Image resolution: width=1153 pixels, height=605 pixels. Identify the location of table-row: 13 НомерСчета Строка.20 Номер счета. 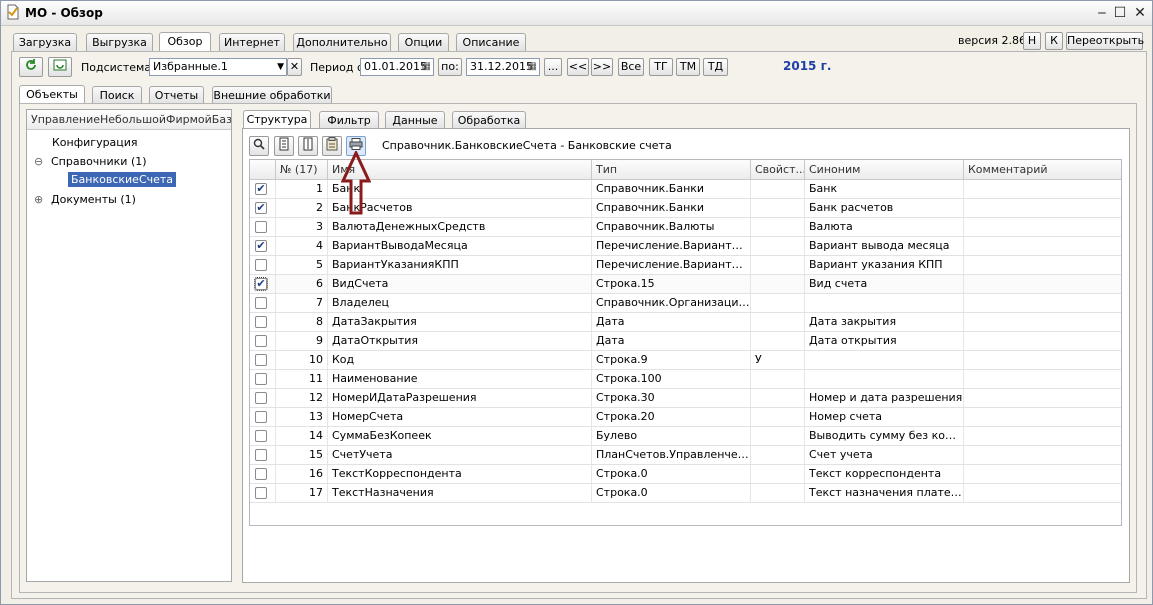
(685, 417).